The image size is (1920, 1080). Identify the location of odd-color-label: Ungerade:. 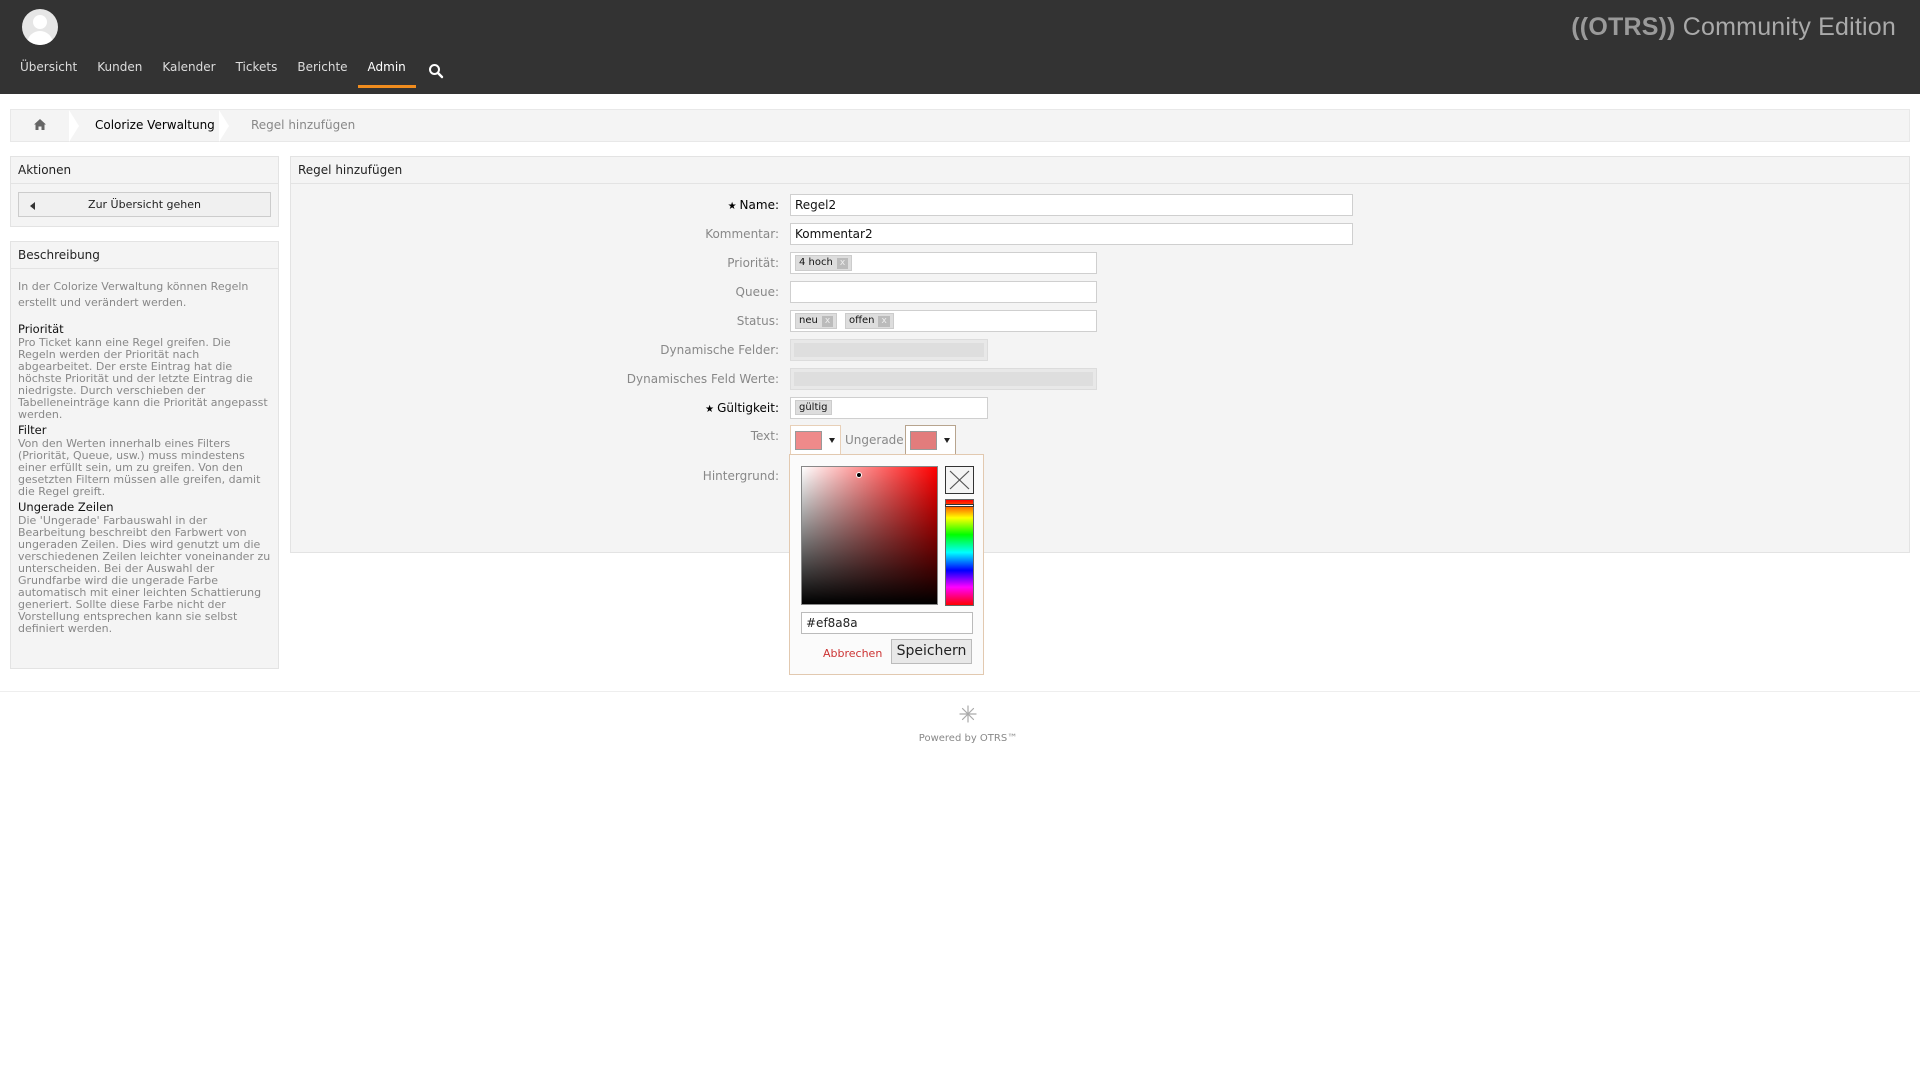
(876, 440).